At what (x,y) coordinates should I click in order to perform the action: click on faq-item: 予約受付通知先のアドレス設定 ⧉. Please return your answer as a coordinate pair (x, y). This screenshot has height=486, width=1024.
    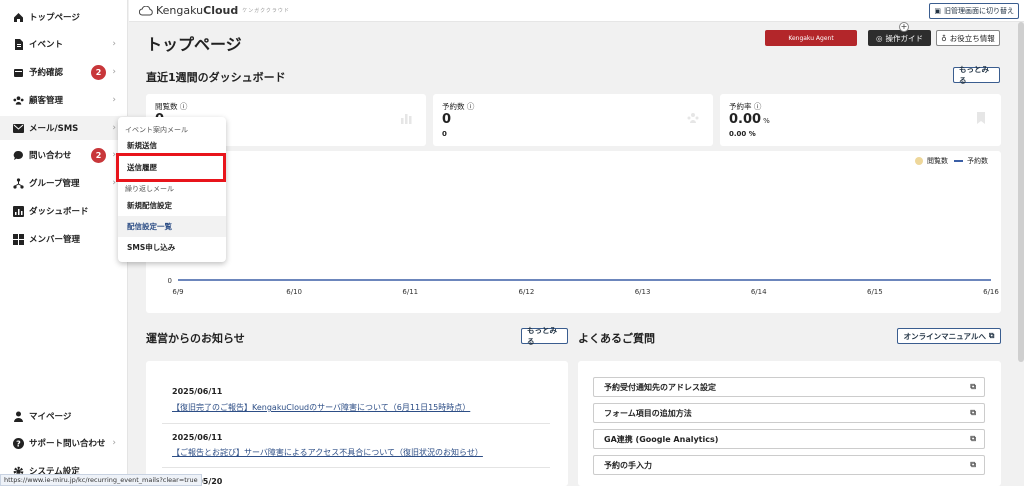
    Looking at the image, I should click on (789, 387).